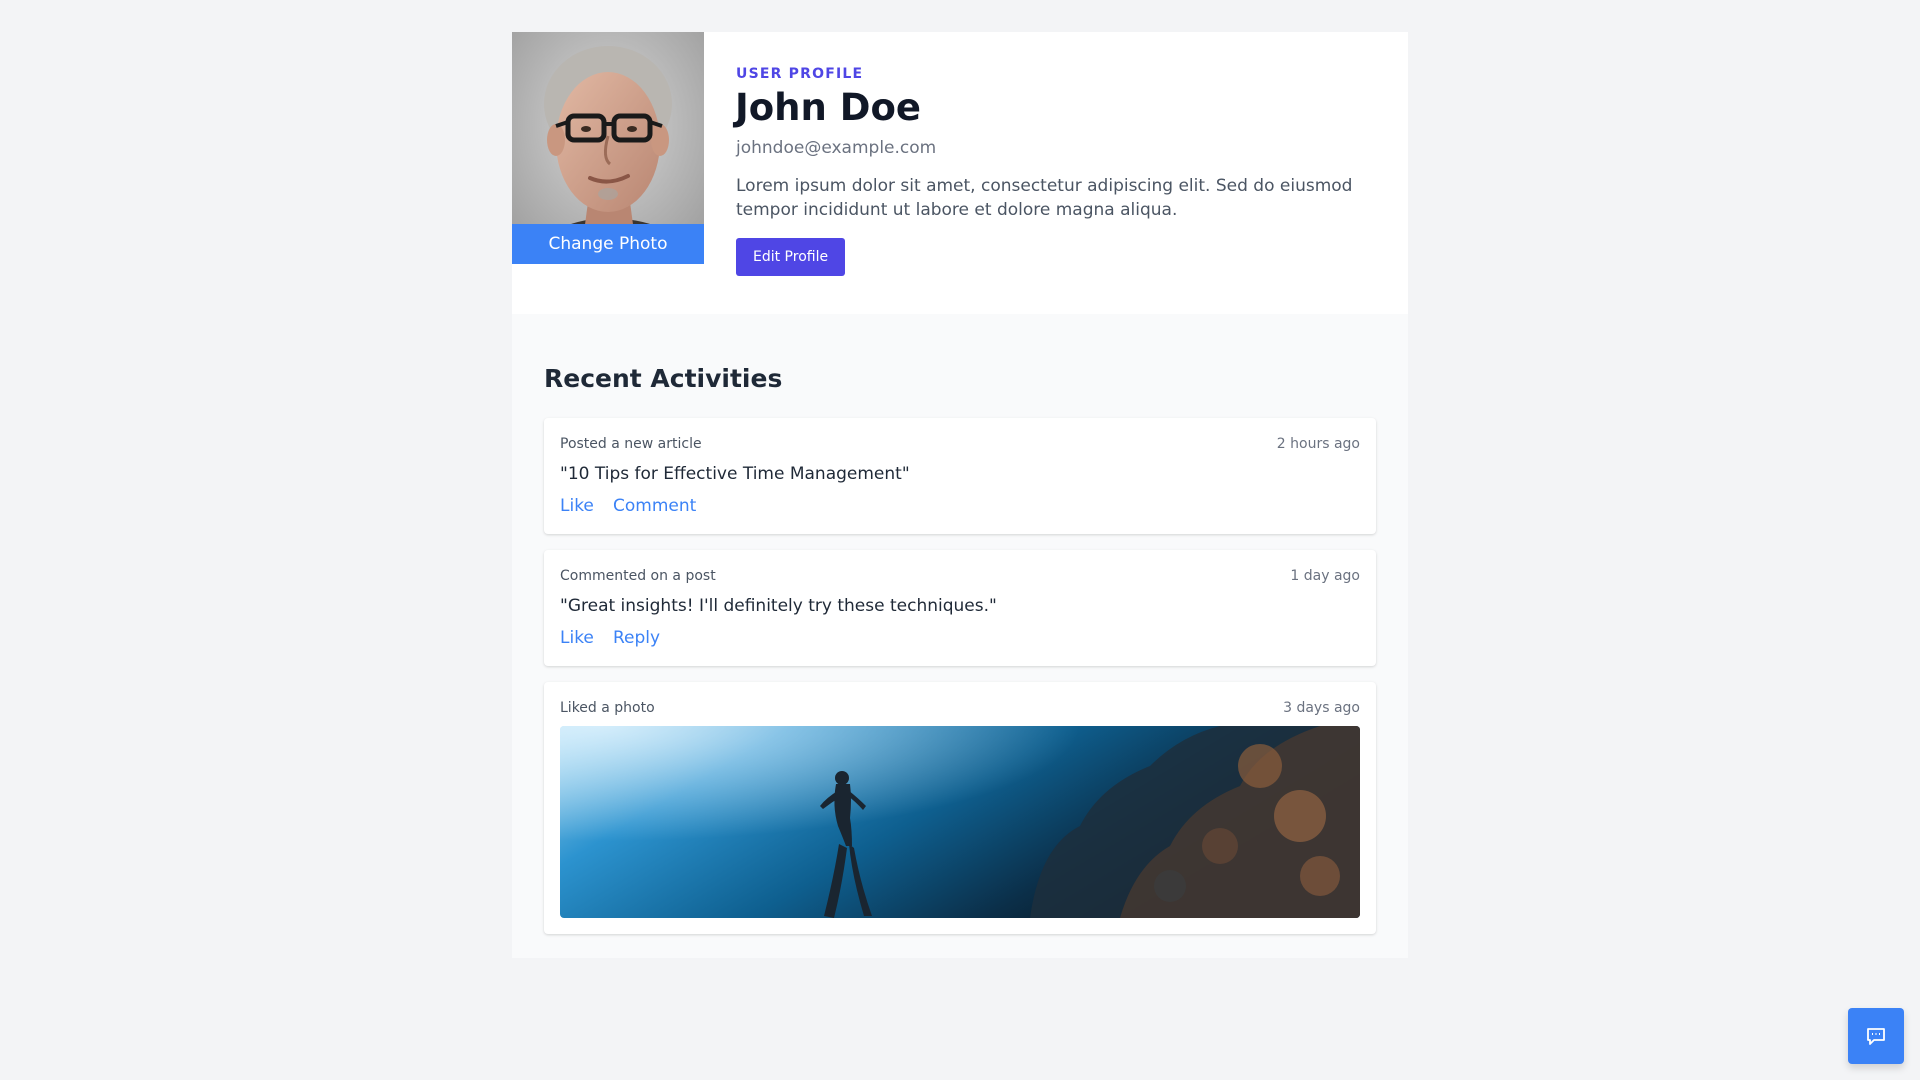 The width and height of the screenshot is (1920, 1080). What do you see at coordinates (663, 378) in the screenshot?
I see `activities-title: Recent Activities` at bounding box center [663, 378].